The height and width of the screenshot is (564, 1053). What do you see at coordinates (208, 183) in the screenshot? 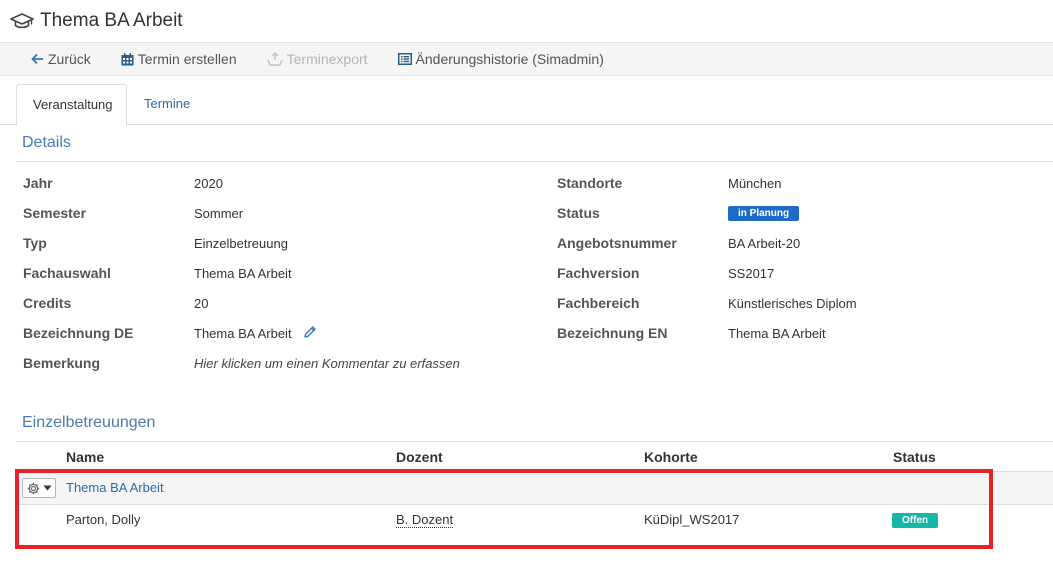
I see `value-jahr: 2020` at bounding box center [208, 183].